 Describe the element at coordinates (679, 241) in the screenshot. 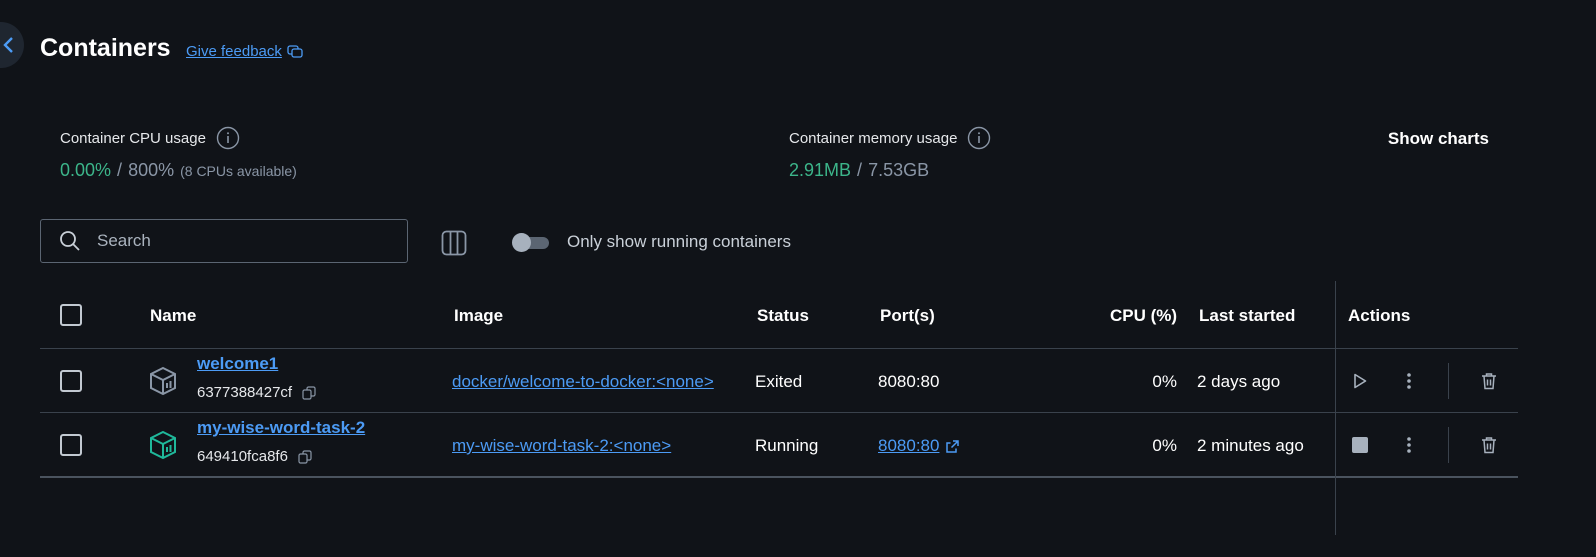

I see `running-only-label: Only show running containers` at that location.